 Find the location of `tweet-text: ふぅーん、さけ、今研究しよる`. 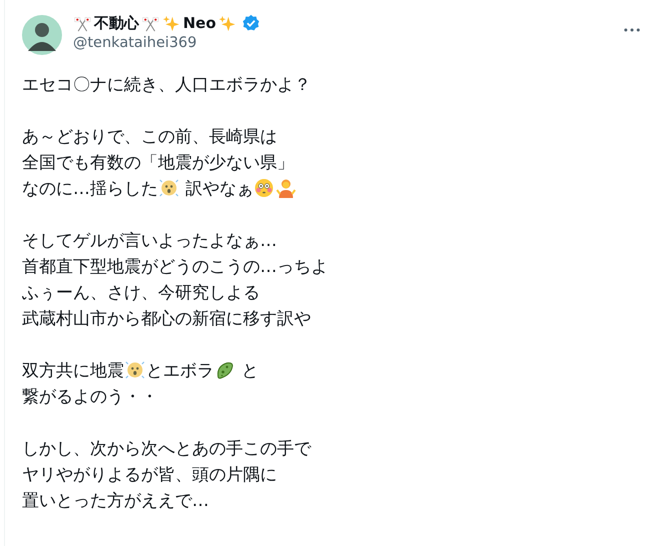

tweet-text: ふぅーん、さけ、今研究しよる is located at coordinates (141, 293).